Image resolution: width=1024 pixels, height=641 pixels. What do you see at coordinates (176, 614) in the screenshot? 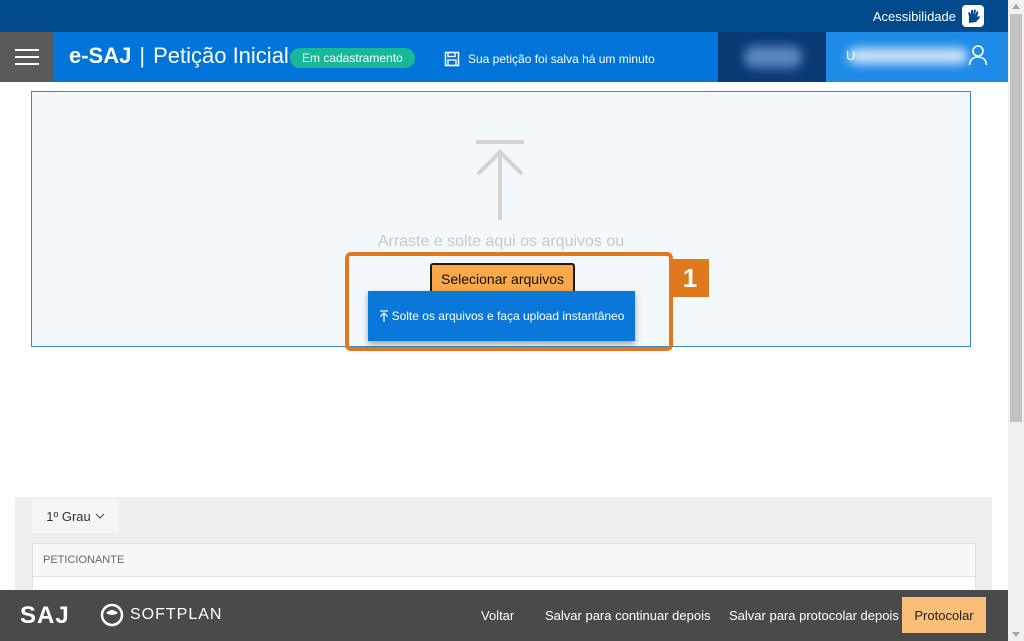
I see `softplan-logo-text: SOFTPLAN` at bounding box center [176, 614].